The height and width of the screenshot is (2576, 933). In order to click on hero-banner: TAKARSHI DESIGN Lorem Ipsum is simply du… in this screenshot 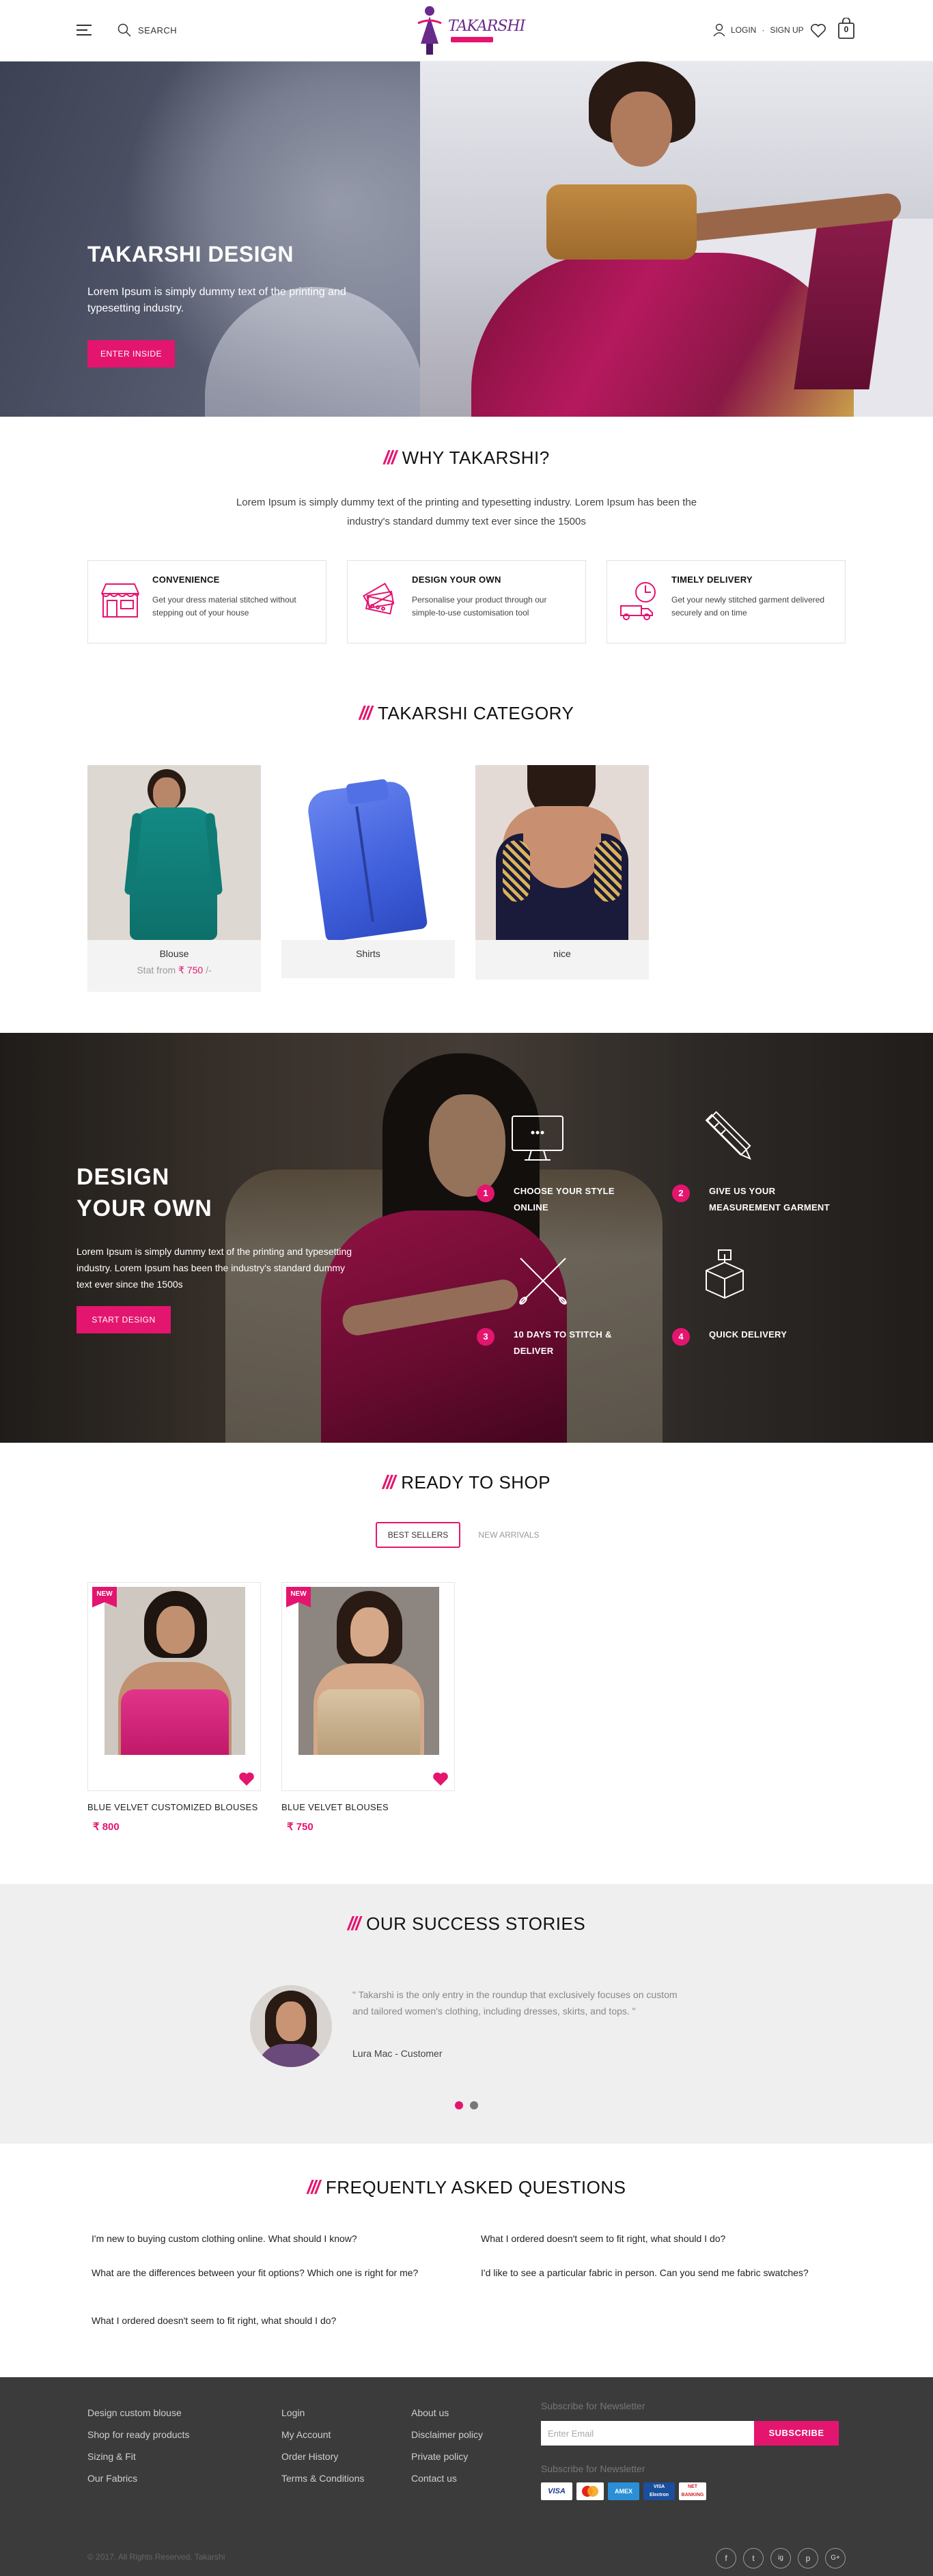, I will do `click(466, 239)`.